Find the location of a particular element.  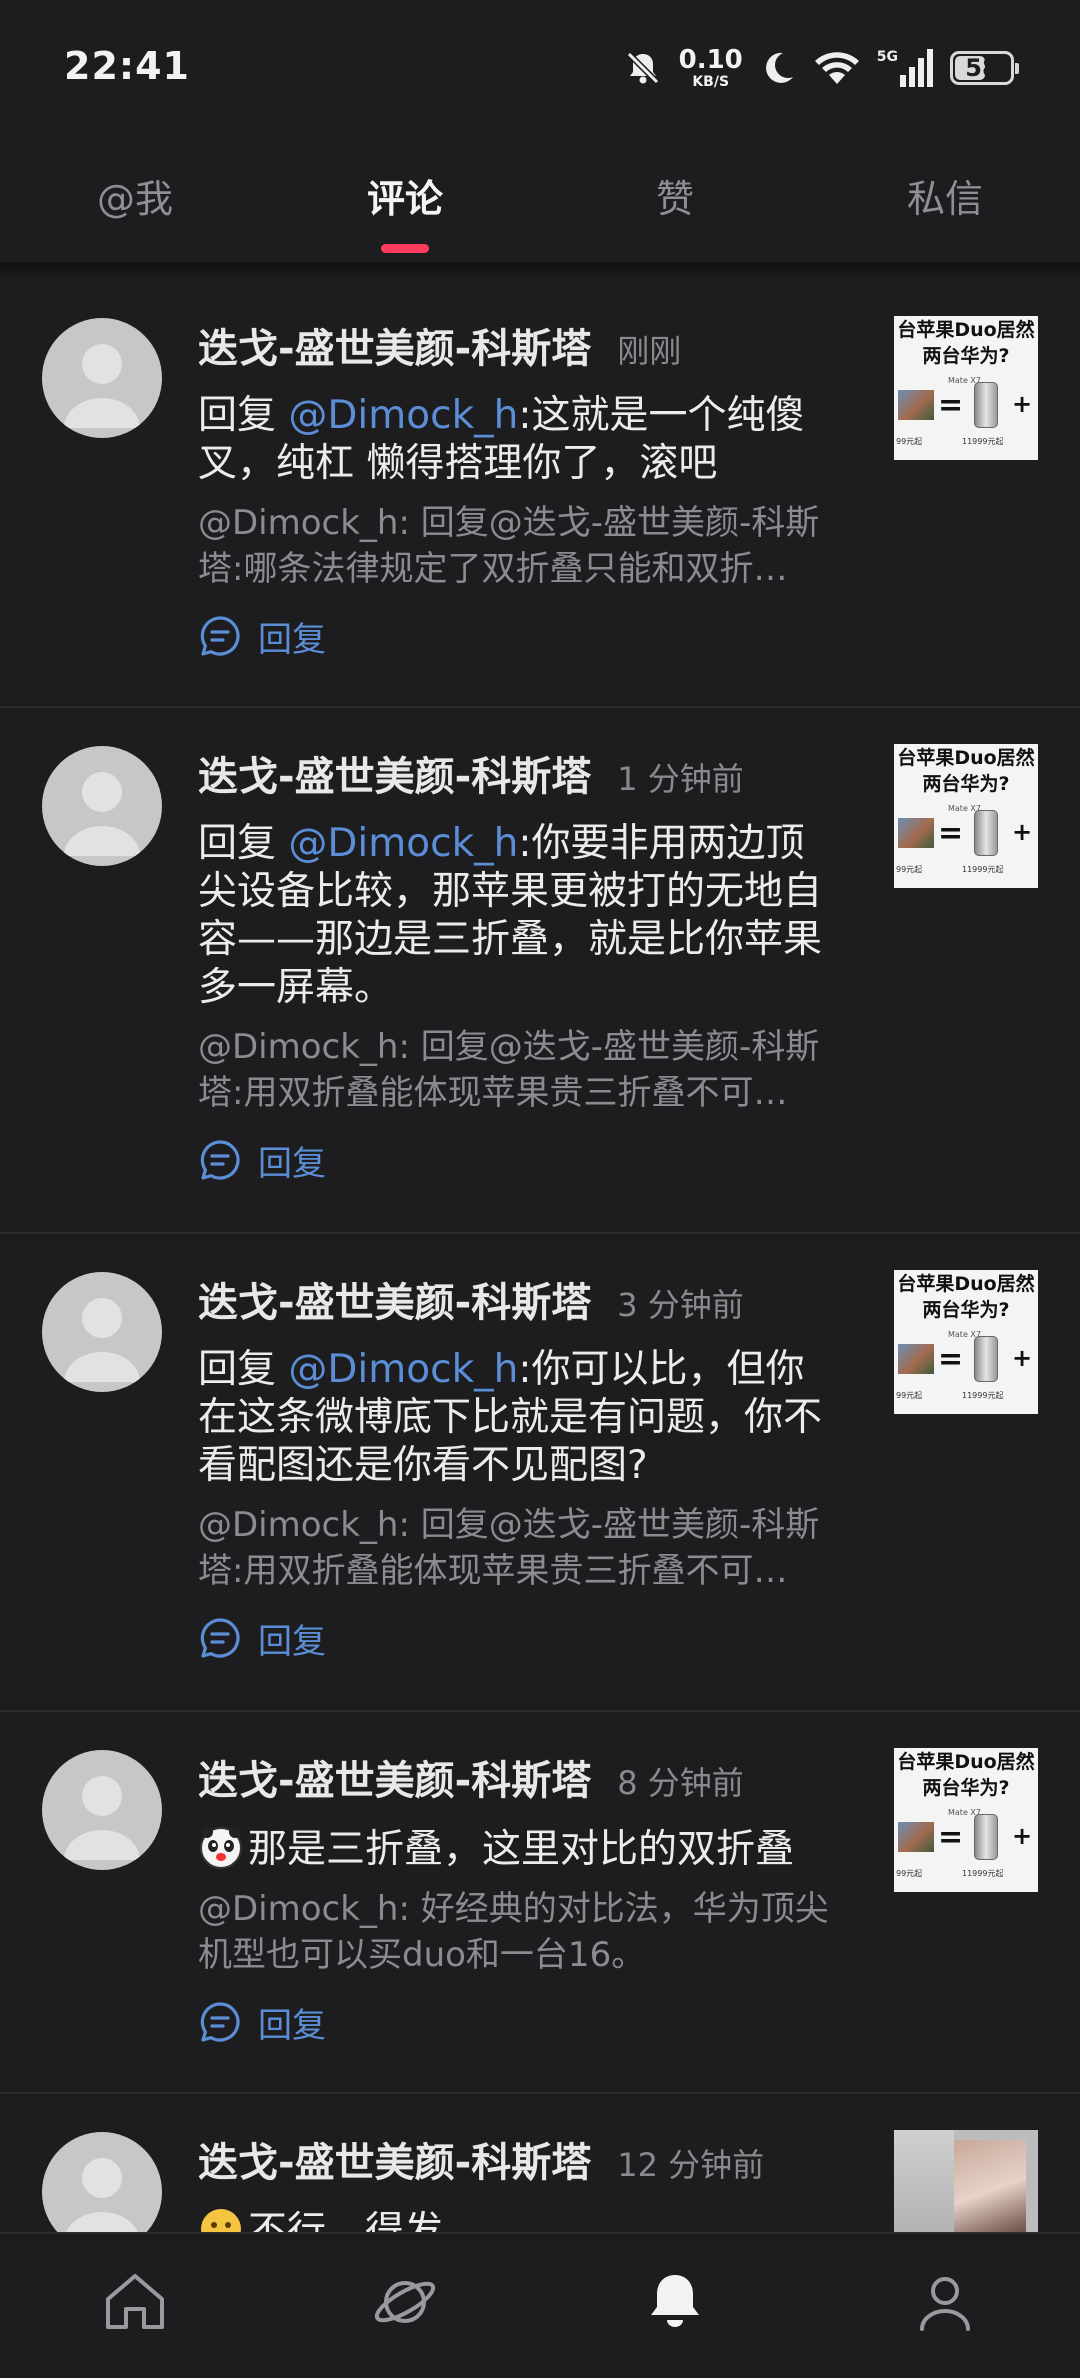

nav-notifications is located at coordinates (675, 2306).